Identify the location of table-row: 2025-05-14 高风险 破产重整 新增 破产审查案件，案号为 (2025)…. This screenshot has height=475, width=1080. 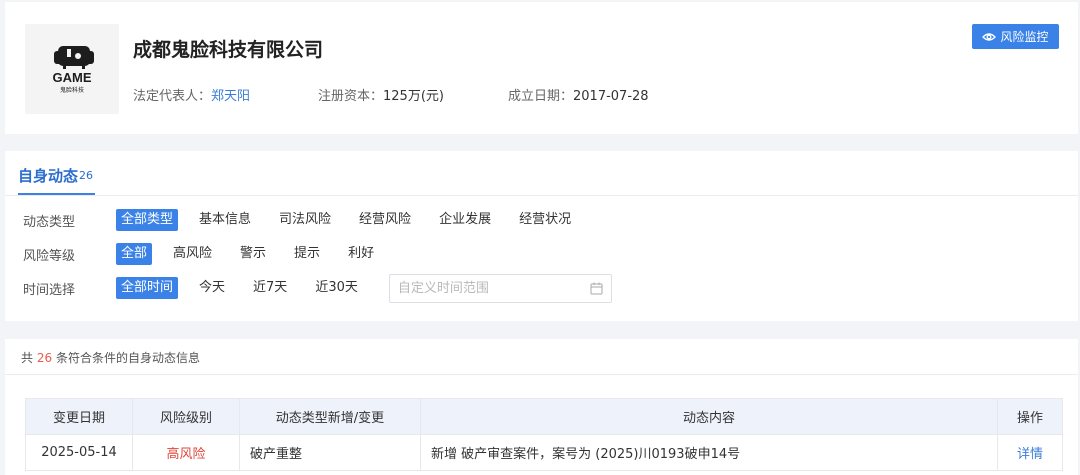
(544, 452).